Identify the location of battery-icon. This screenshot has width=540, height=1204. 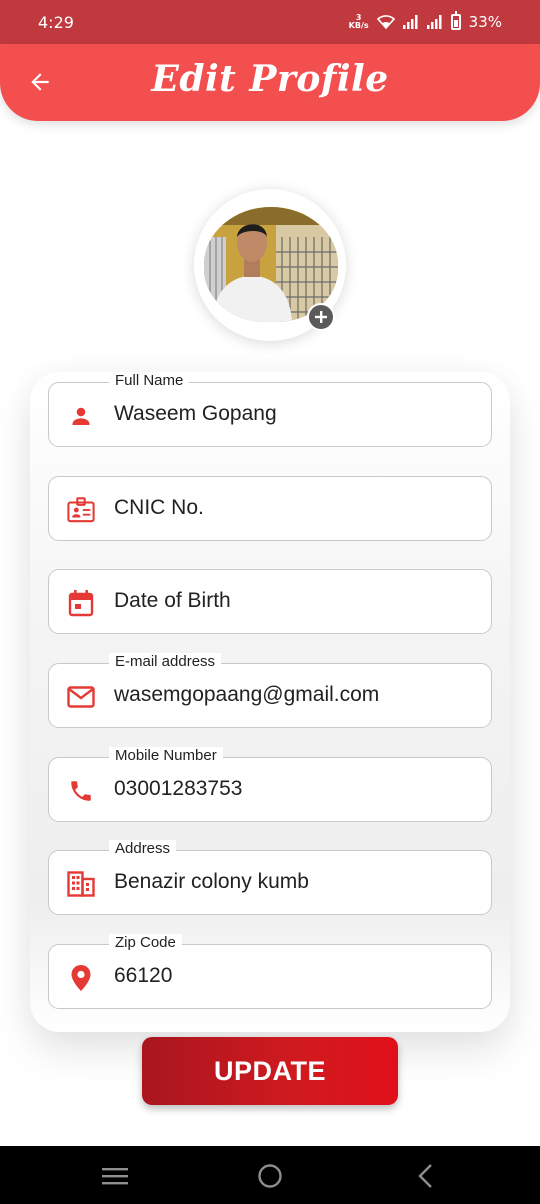
(455, 20).